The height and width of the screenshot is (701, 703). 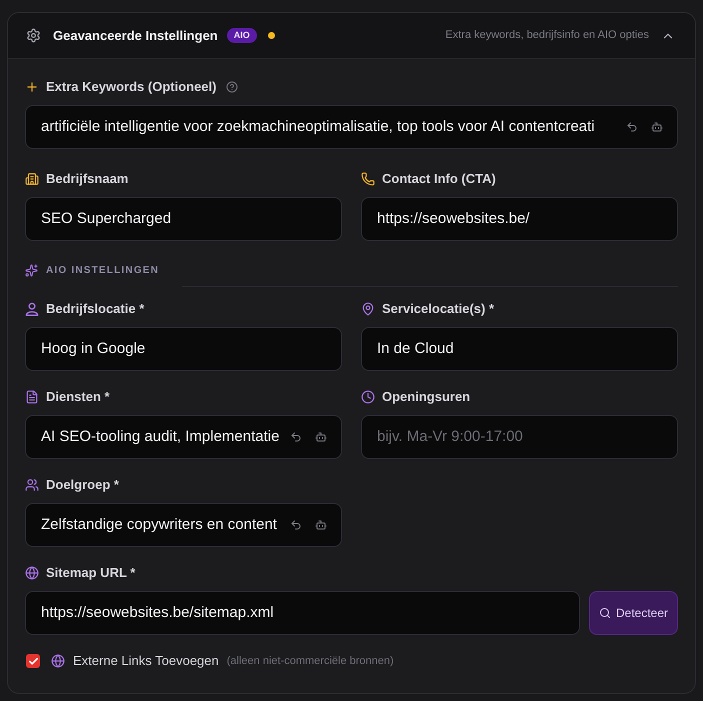 I want to click on person-icon, so click(x=32, y=309).